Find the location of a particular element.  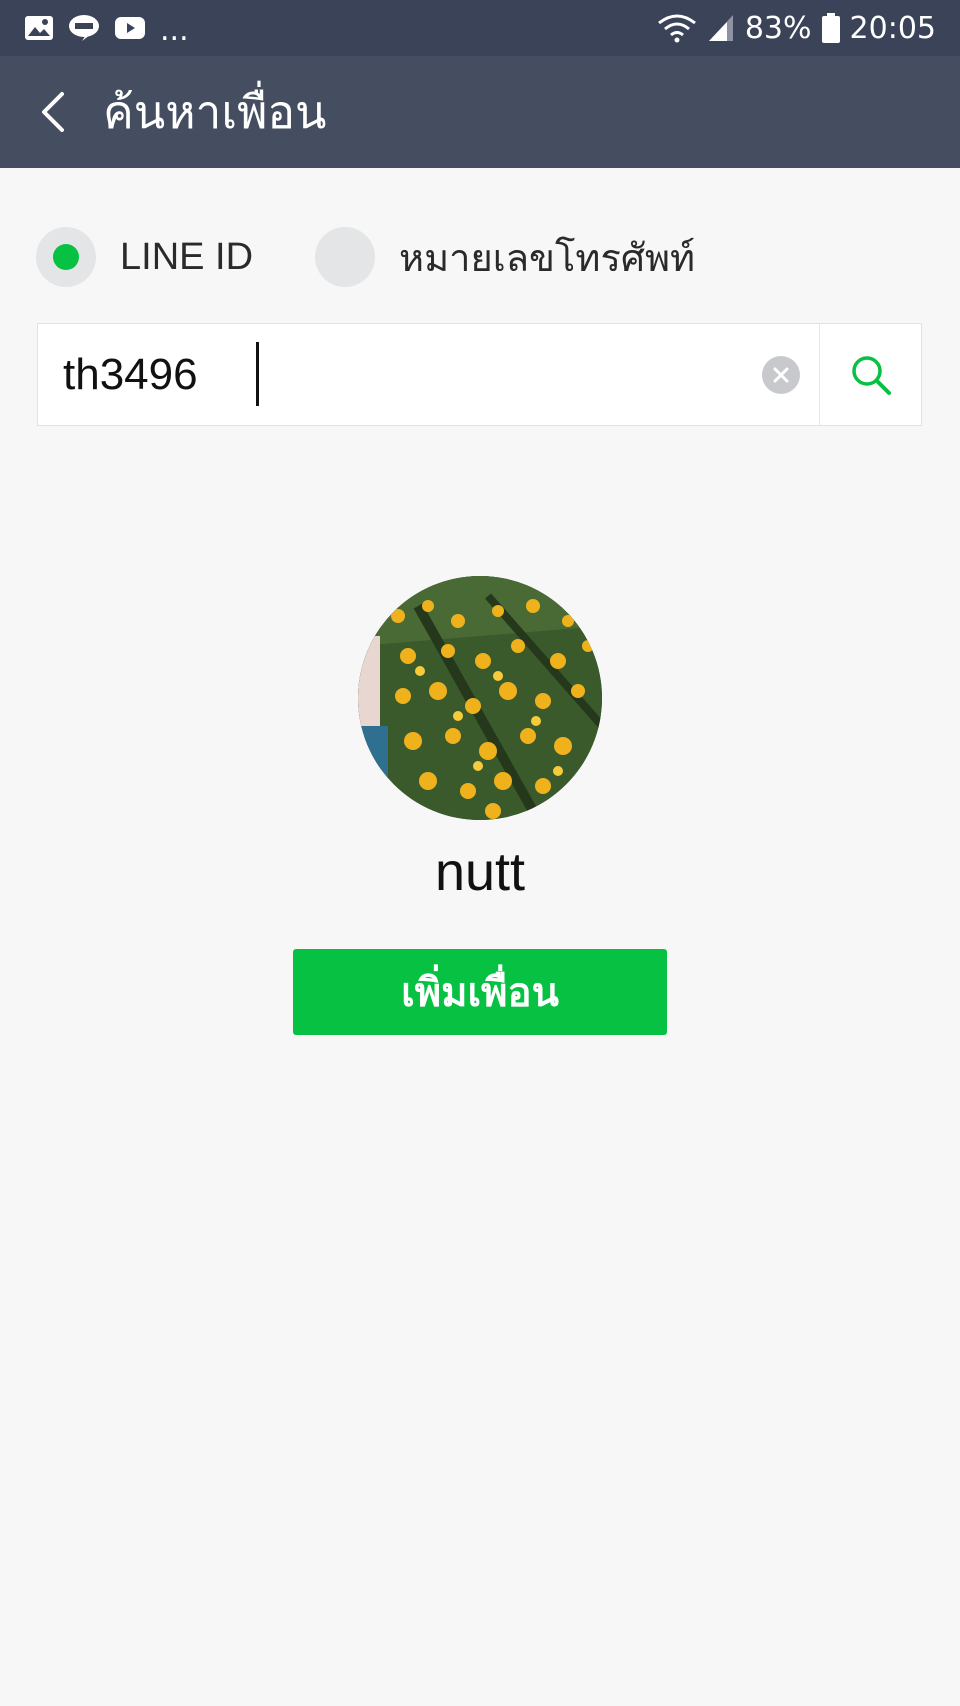

search-button is located at coordinates (870, 374).